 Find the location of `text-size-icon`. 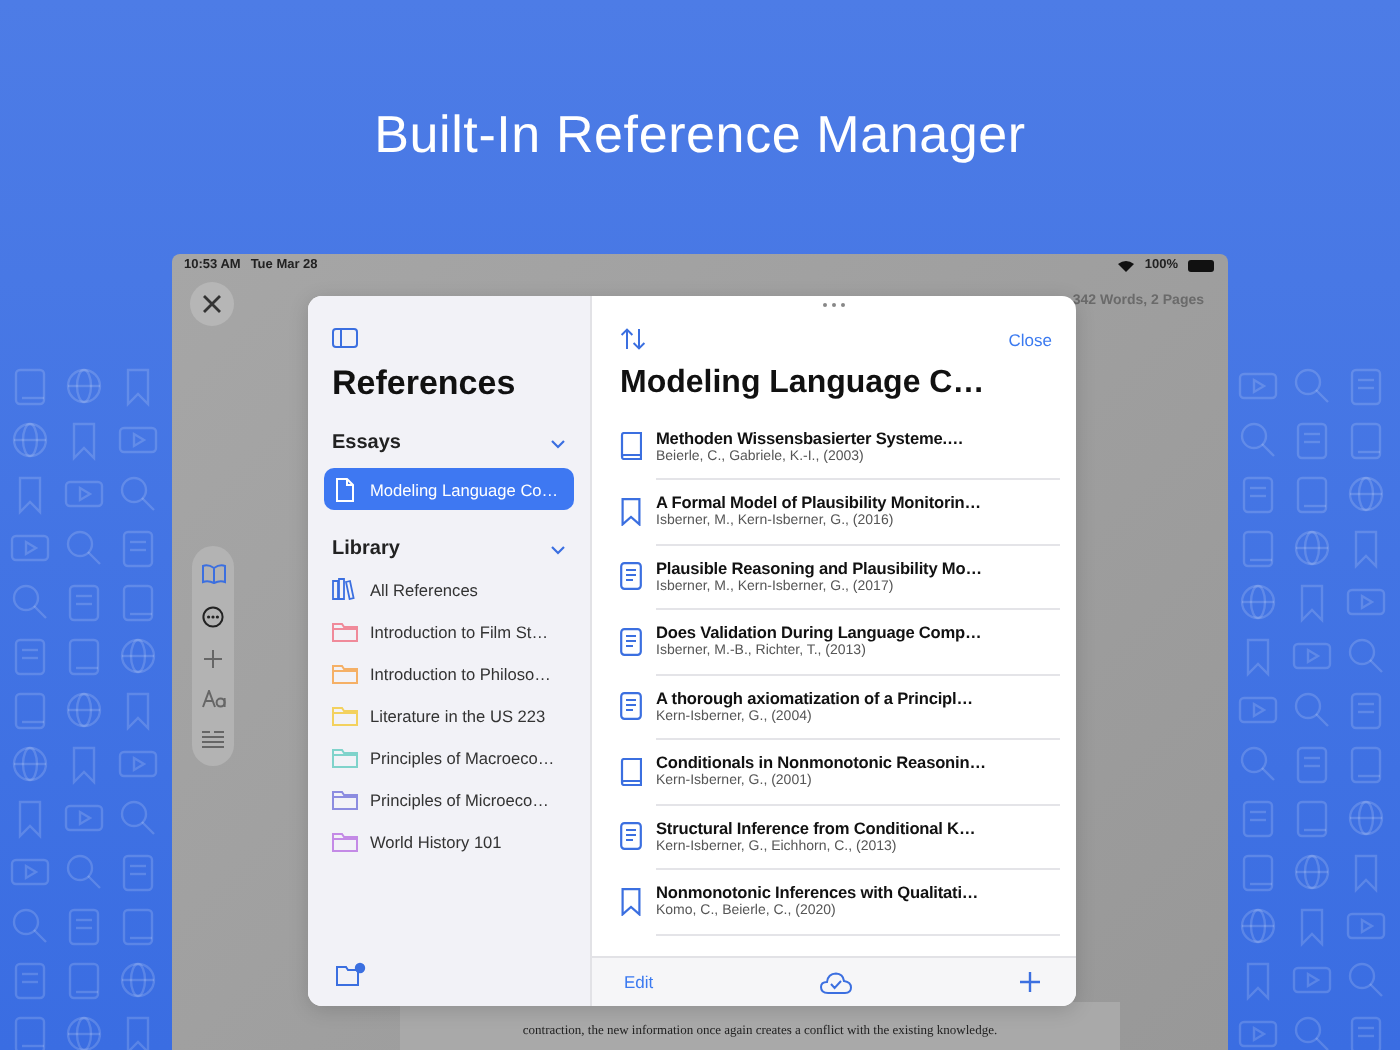

text-size-icon is located at coordinates (213, 698).